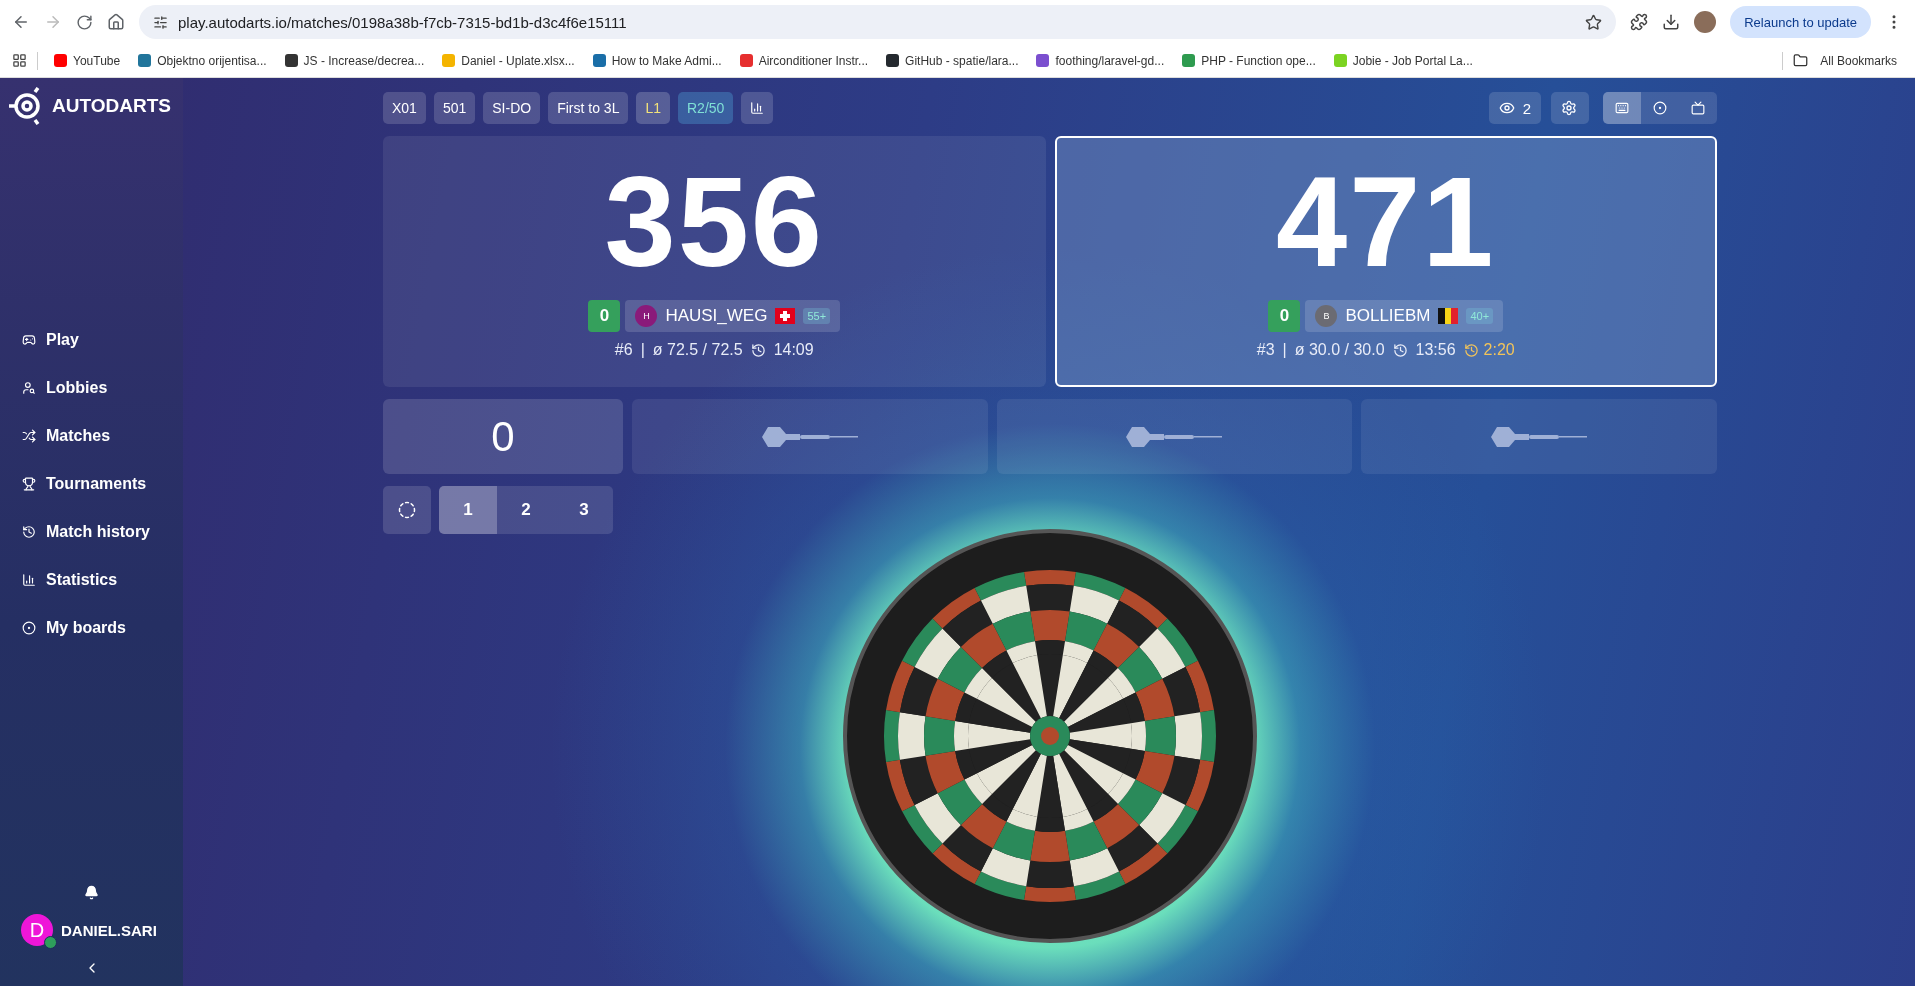 The height and width of the screenshot is (986, 1915). I want to click on play-nav-icon, so click(29, 340).